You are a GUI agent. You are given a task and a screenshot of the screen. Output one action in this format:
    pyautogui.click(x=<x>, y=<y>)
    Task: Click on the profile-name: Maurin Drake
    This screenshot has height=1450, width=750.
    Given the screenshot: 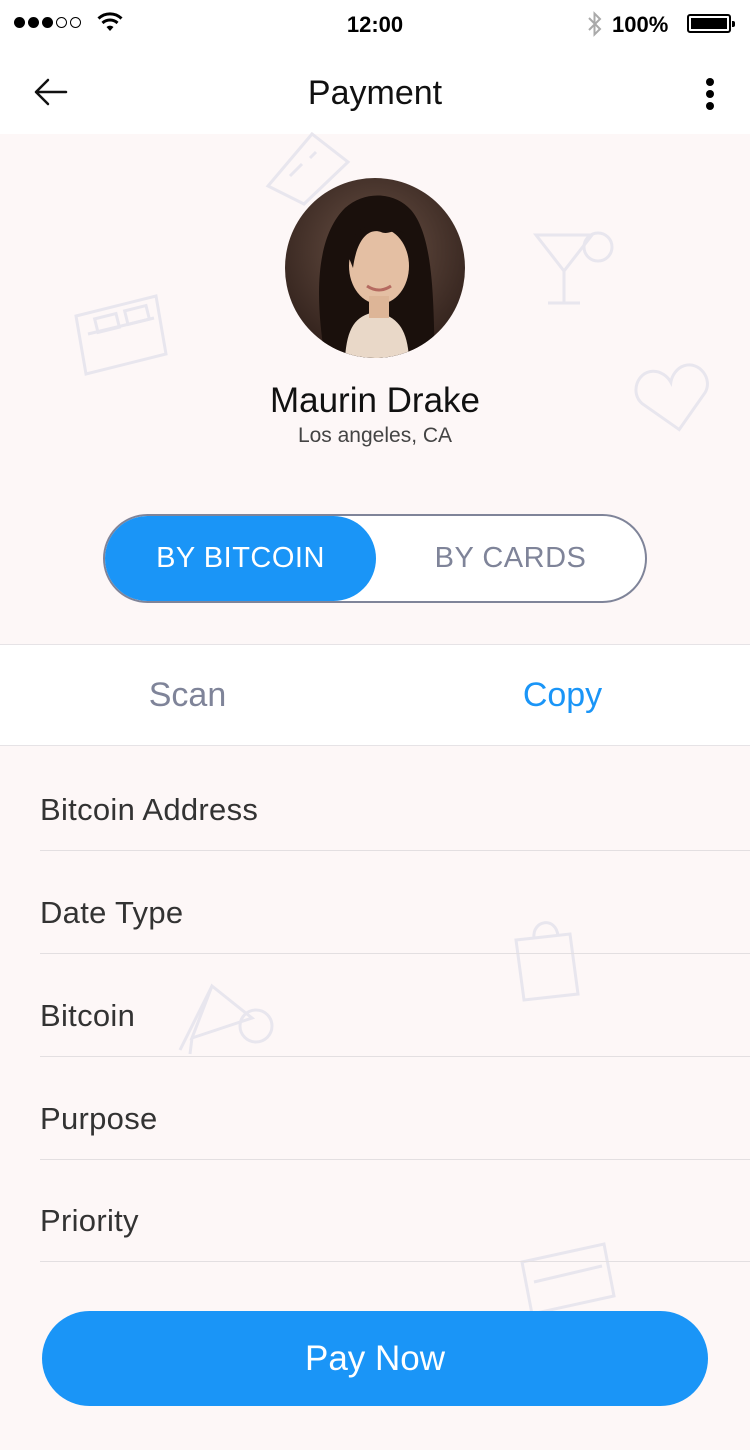 What is the action you would take?
    pyautogui.click(x=375, y=400)
    